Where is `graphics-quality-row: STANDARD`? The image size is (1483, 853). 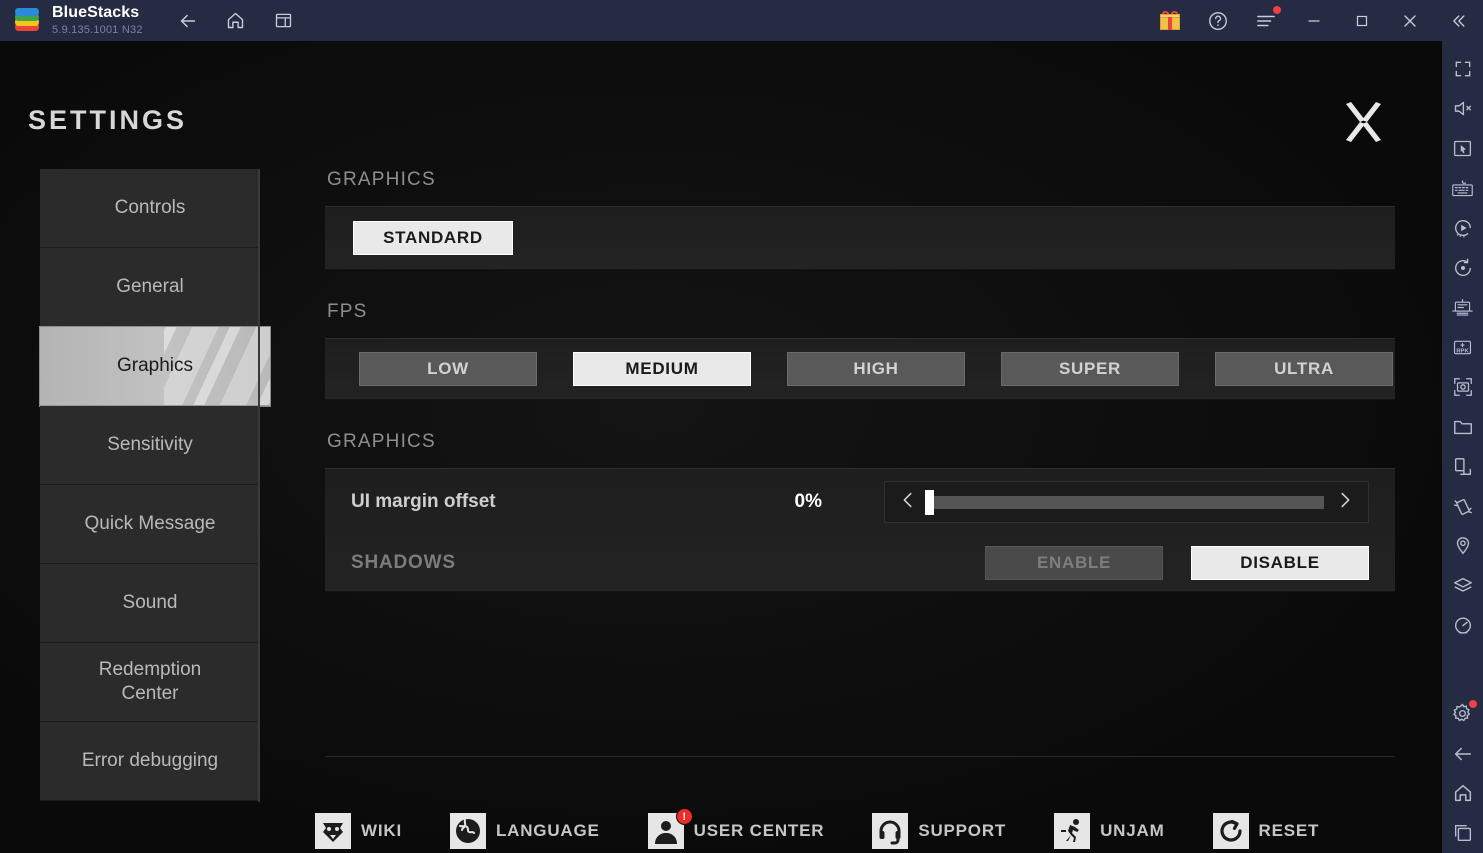 graphics-quality-row: STANDARD is located at coordinates (860, 238).